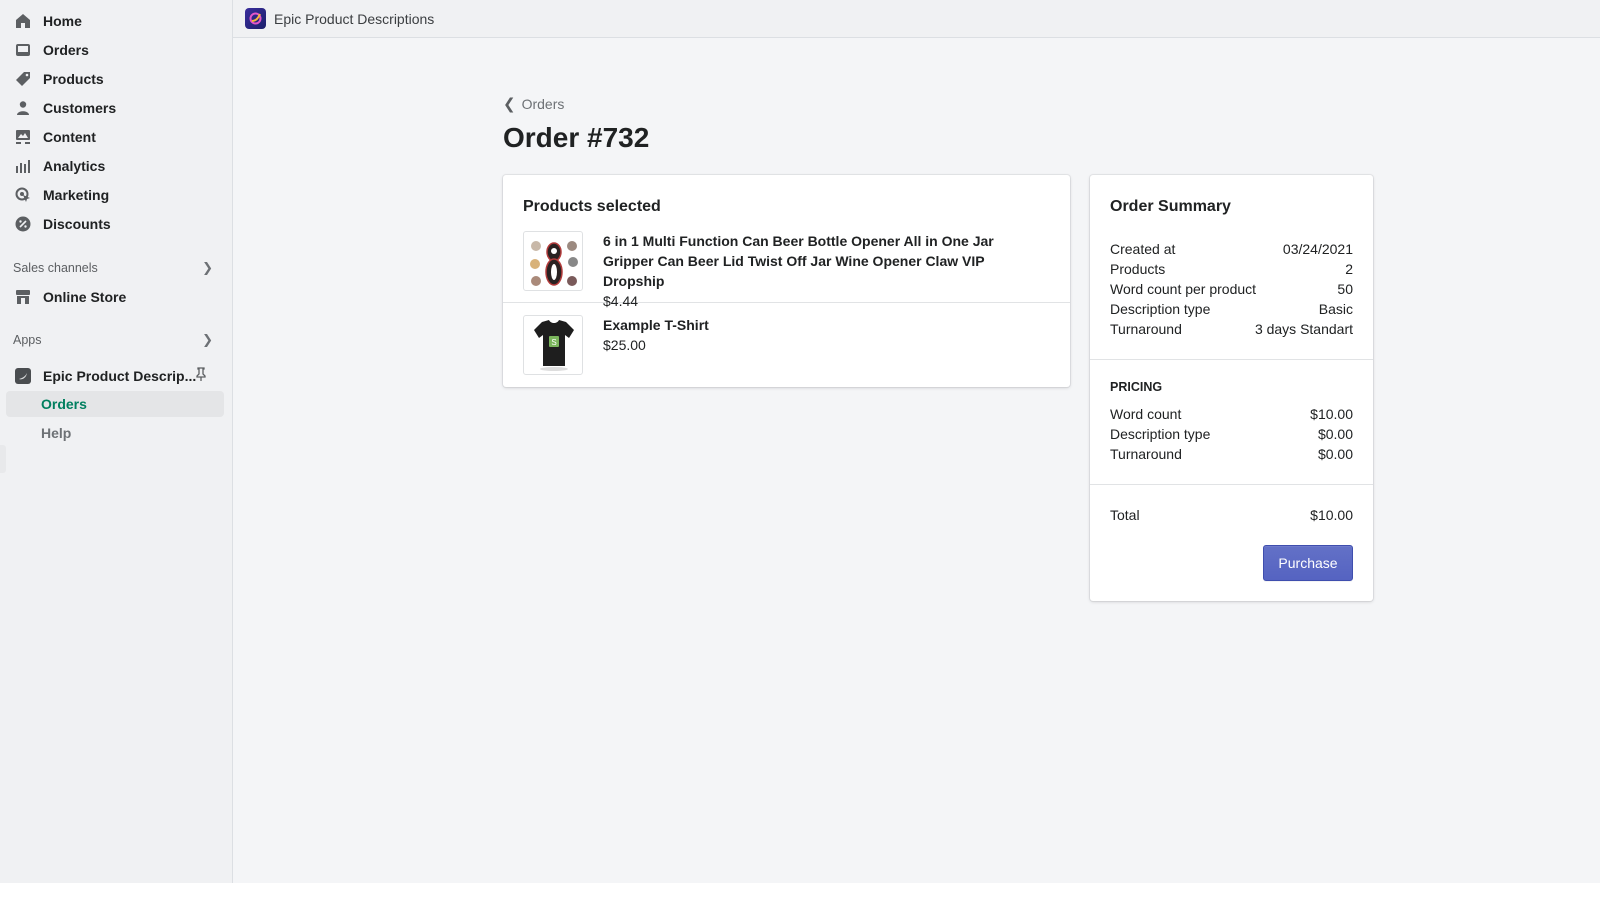 Image resolution: width=1600 pixels, height=900 pixels. I want to click on app-icon, so click(23, 376).